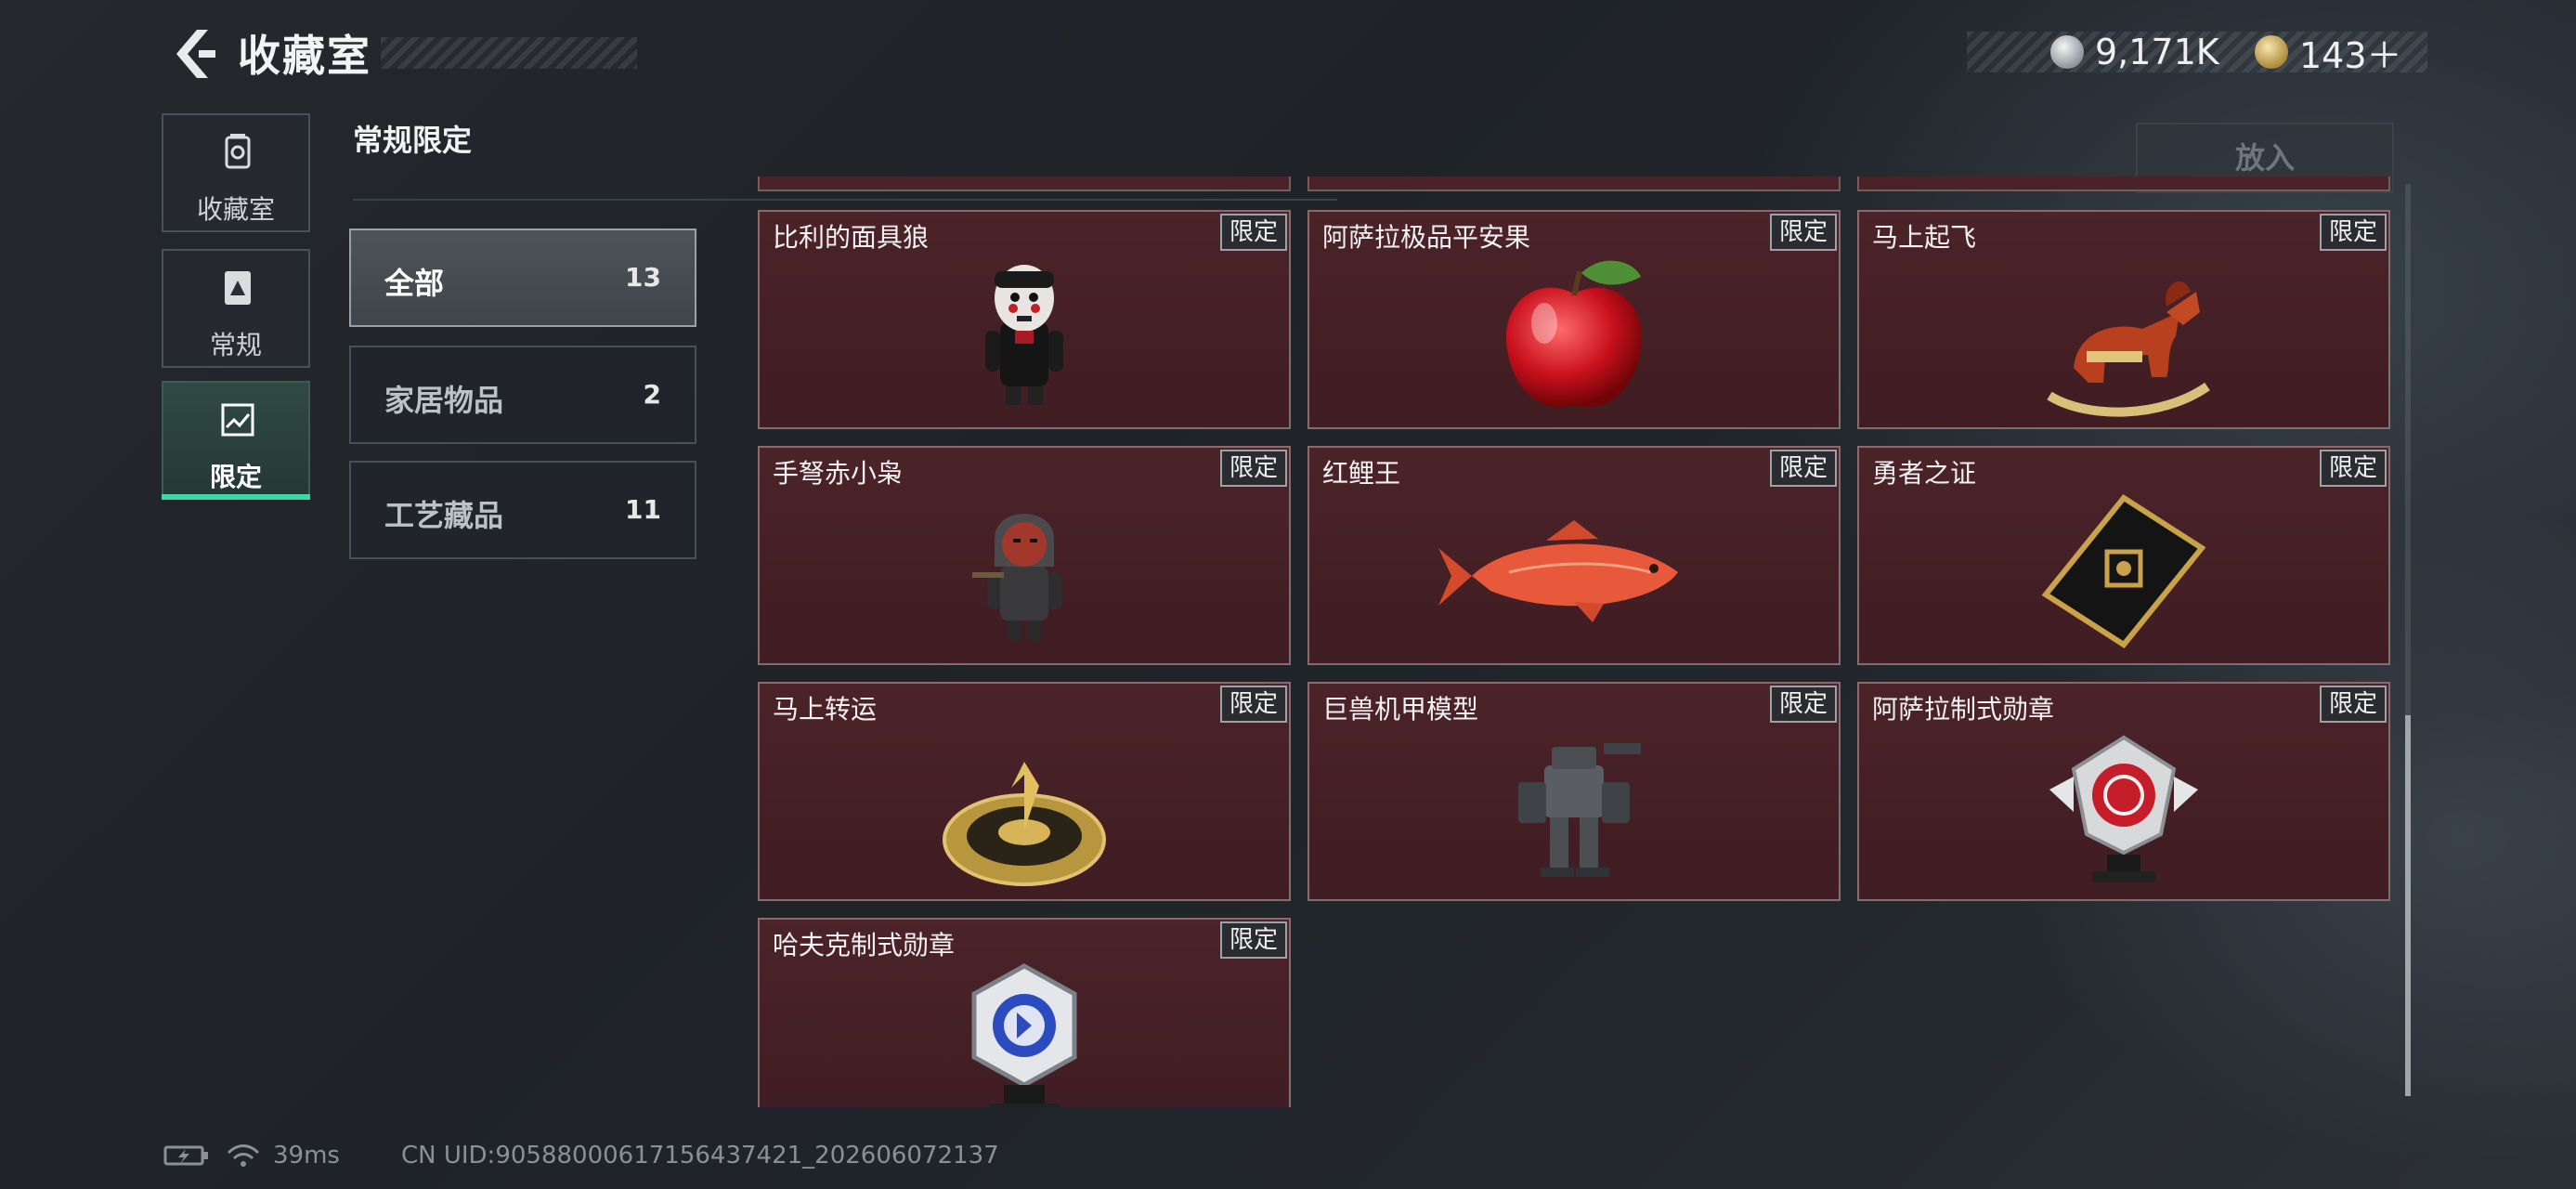  Describe the element at coordinates (1558, 571) in the screenshot. I see `red-carp-fish-icon` at that location.